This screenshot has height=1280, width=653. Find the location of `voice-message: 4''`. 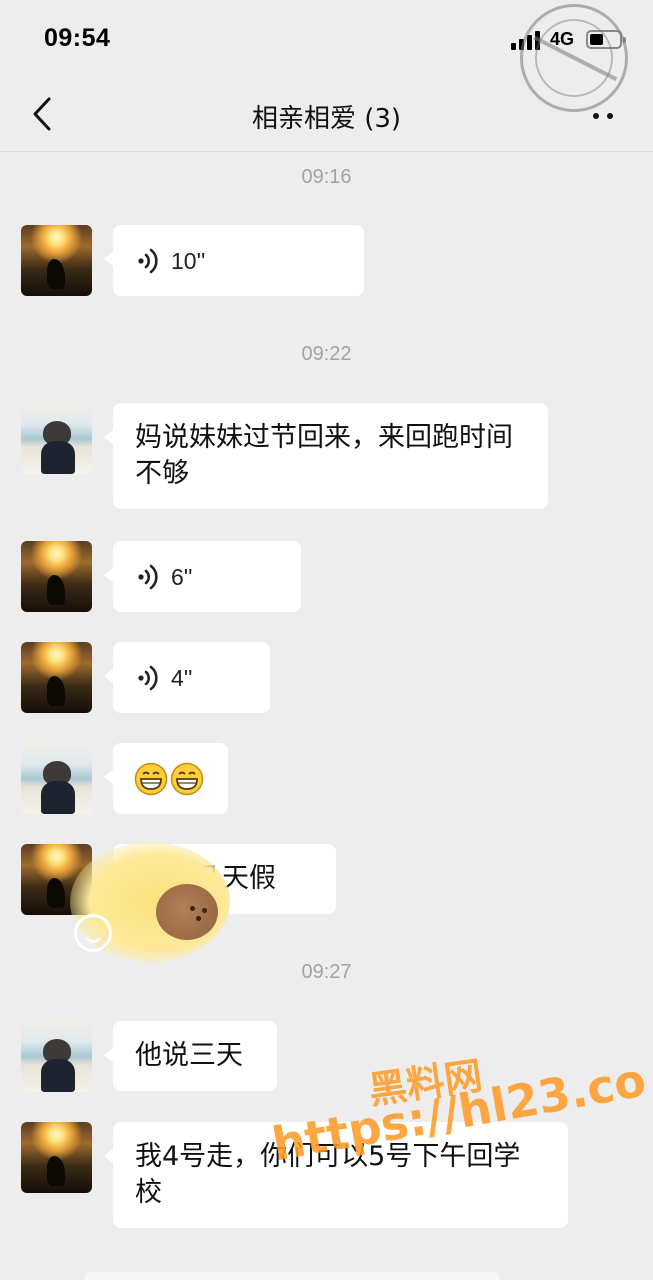

voice-message: 4'' is located at coordinates (187, 677).